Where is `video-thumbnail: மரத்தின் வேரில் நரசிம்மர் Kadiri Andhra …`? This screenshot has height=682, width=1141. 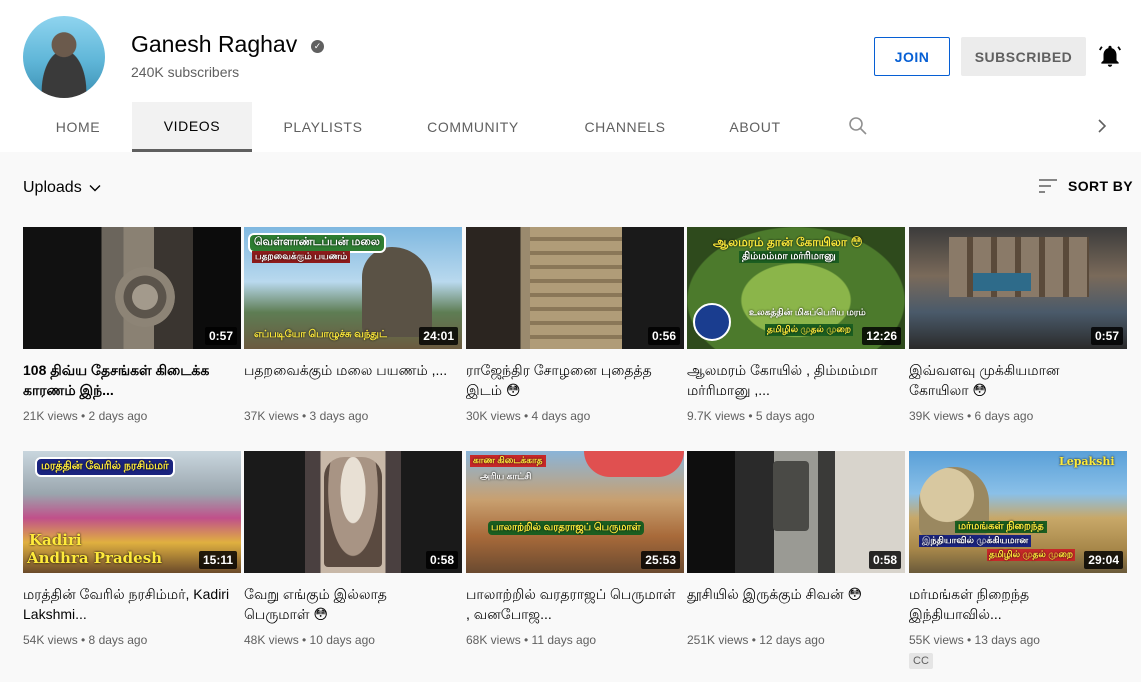
video-thumbnail: மரத்தின் வேரில் நரசிம்மர் Kadiri Andhra … is located at coordinates (132, 512).